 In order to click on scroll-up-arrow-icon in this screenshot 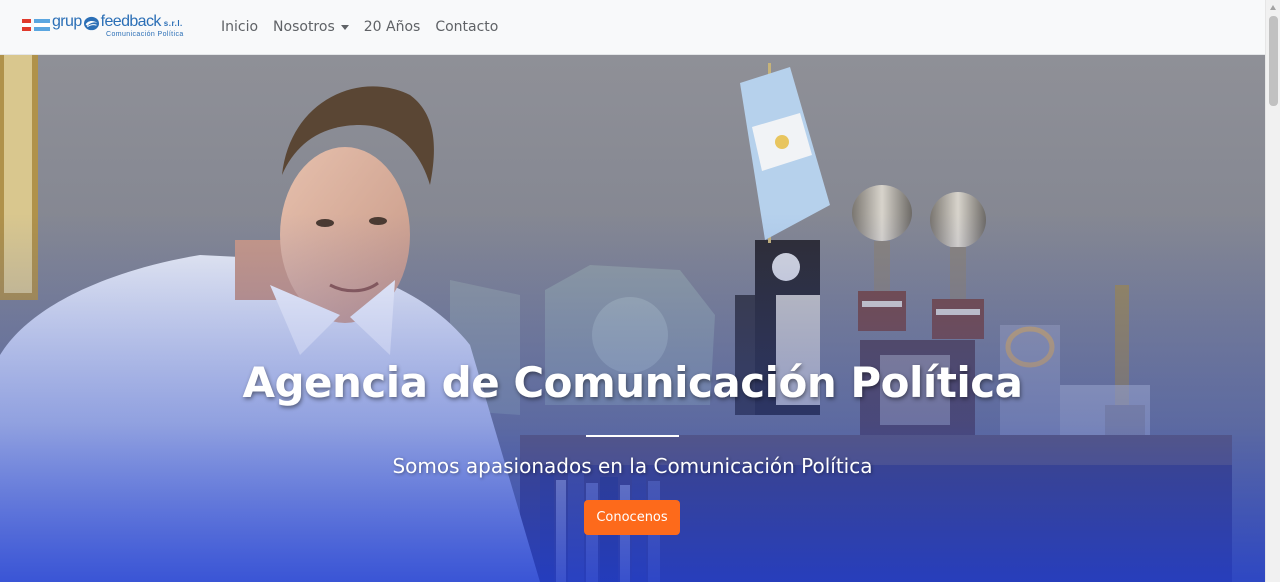, I will do `click(1273, 7)`.